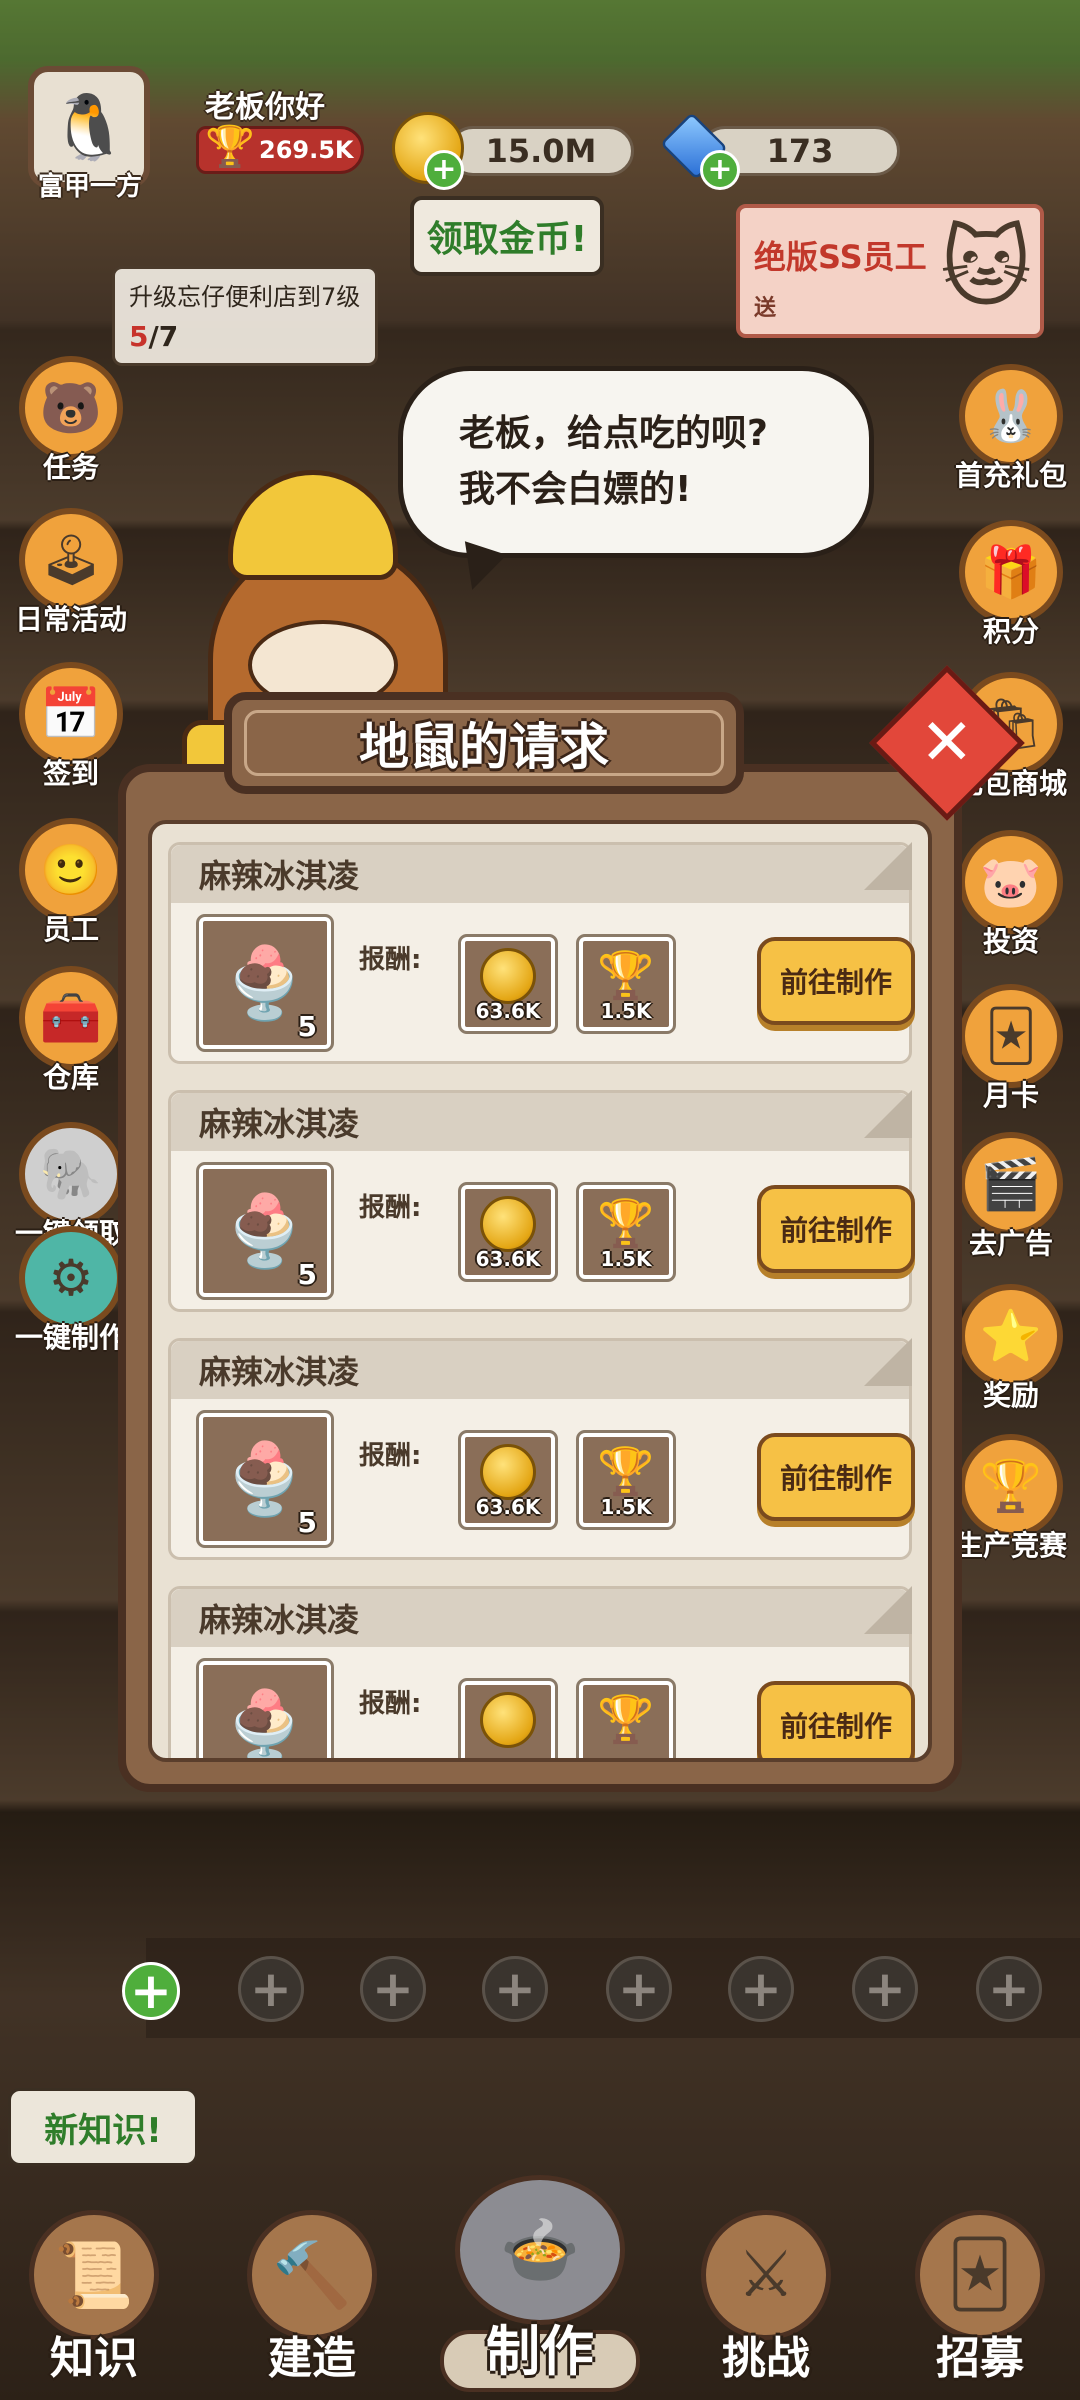 This screenshot has height=2400, width=1080. What do you see at coordinates (70, 1337) in the screenshot?
I see `side-label: 一键制作` at bounding box center [70, 1337].